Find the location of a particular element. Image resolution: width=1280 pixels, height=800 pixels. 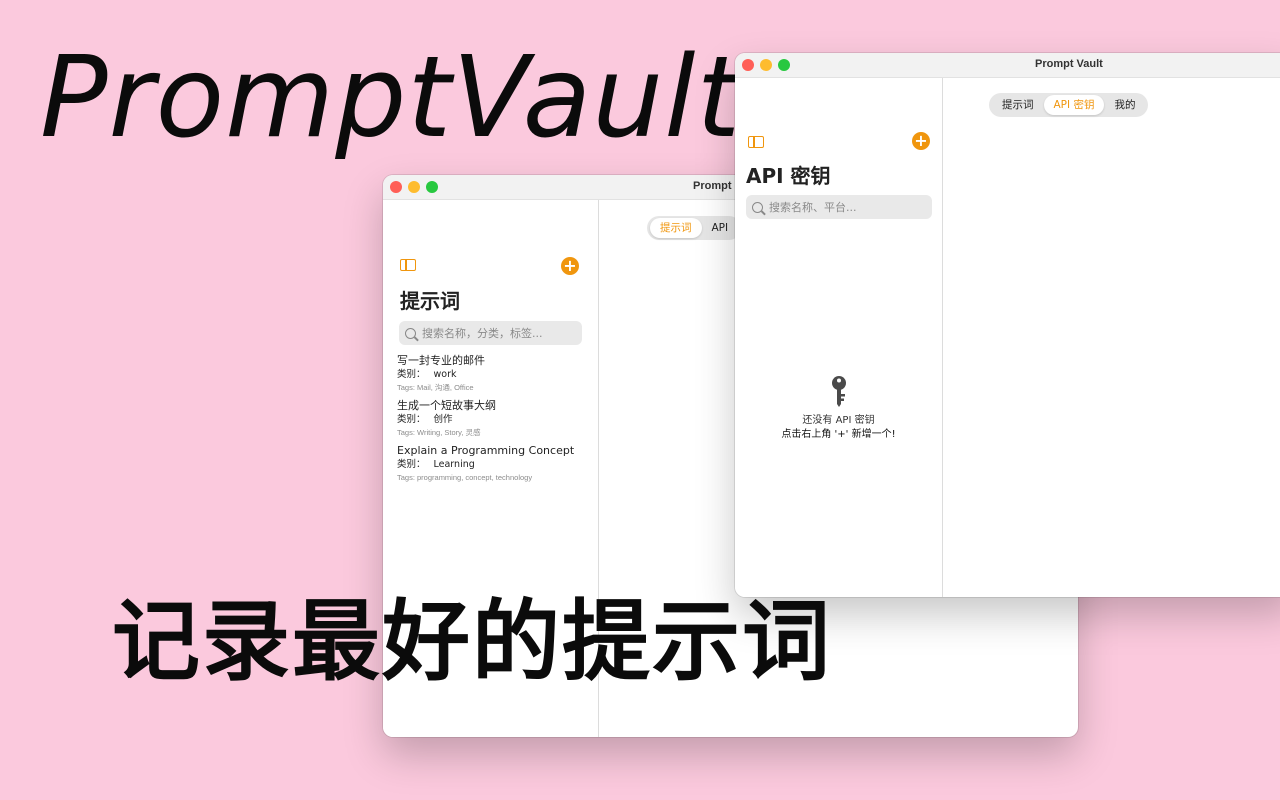

window-title: Prompt Vault is located at coordinates (1069, 64).